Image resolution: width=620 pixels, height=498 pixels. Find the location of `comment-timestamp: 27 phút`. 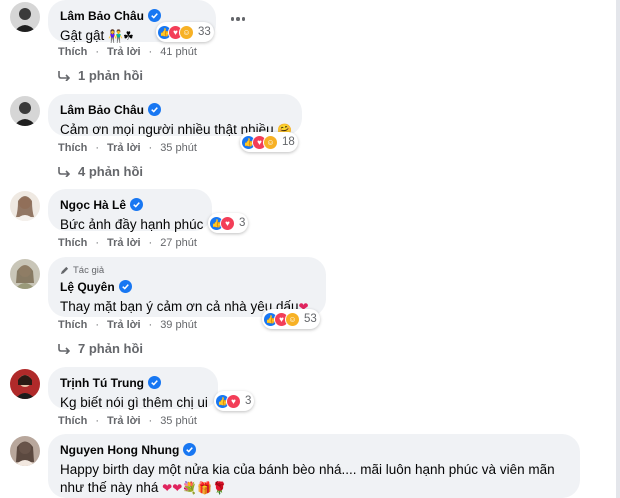

comment-timestamp: 27 phút is located at coordinates (178, 243).